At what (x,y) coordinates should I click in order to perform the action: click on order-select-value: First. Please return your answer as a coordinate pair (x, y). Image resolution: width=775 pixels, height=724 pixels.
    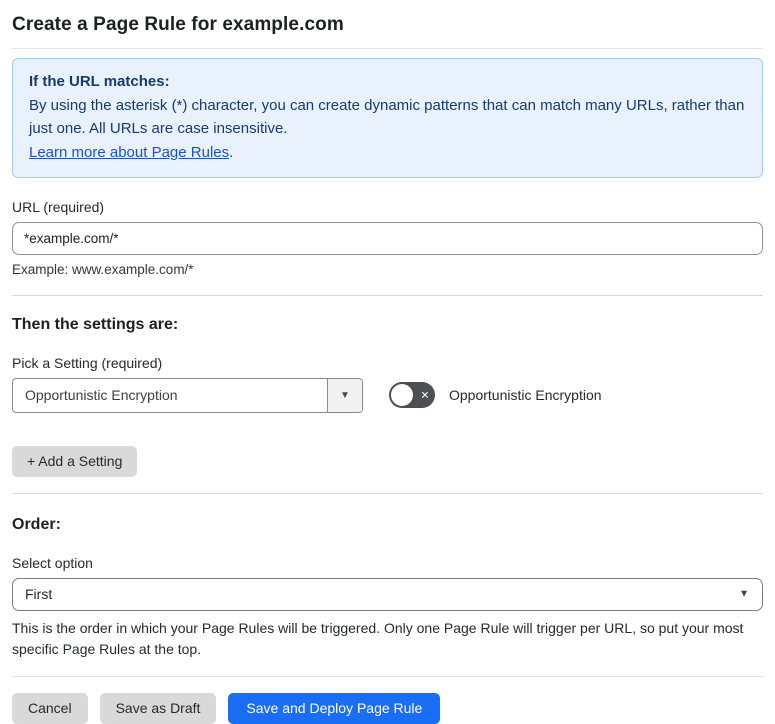
    Looking at the image, I should click on (39, 593).